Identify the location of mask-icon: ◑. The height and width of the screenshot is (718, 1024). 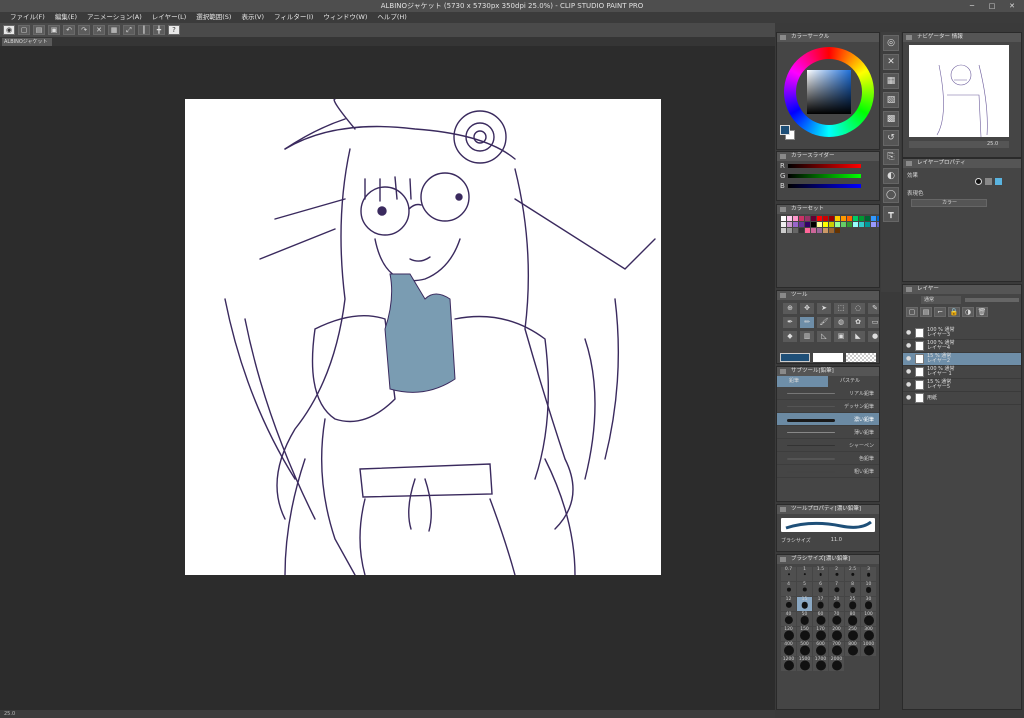
(968, 312).